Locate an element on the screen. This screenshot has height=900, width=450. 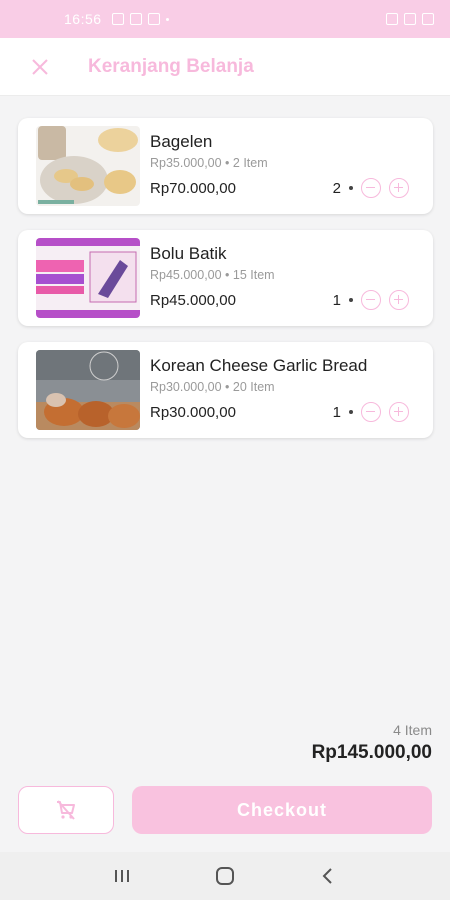
drive-icon is located at coordinates (153, 19).